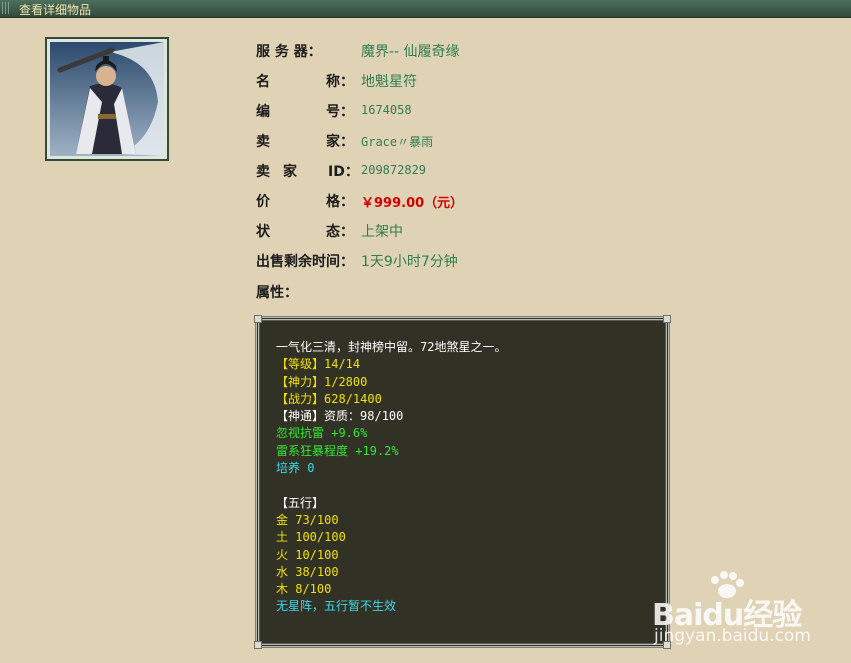 The height and width of the screenshot is (663, 851). What do you see at coordinates (277, 293) in the screenshot?
I see `attr-label: 属性：` at bounding box center [277, 293].